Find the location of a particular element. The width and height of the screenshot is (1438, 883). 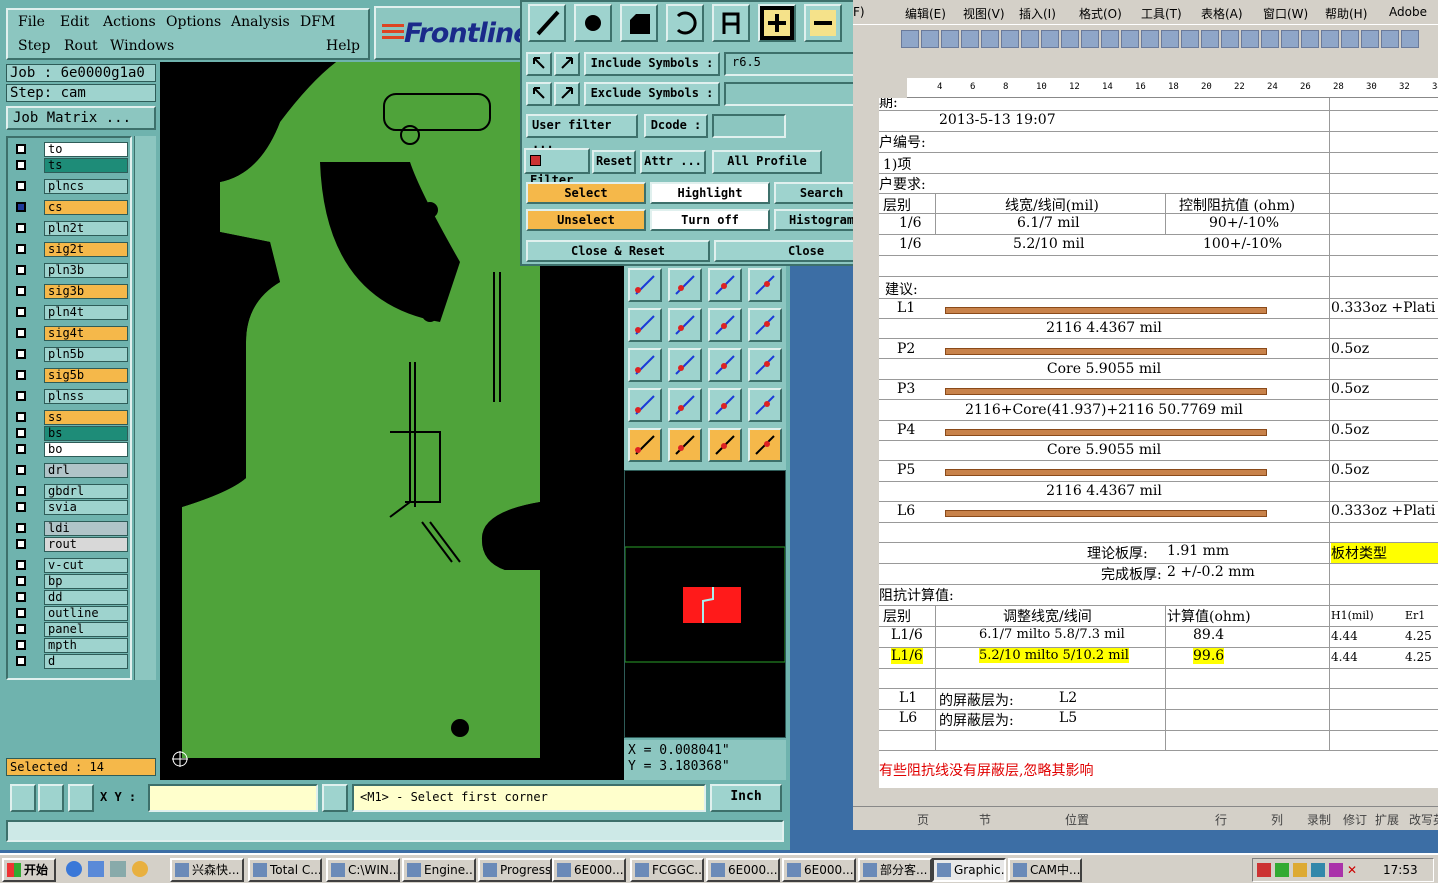

clock-app-icon is located at coordinates (140, 869).